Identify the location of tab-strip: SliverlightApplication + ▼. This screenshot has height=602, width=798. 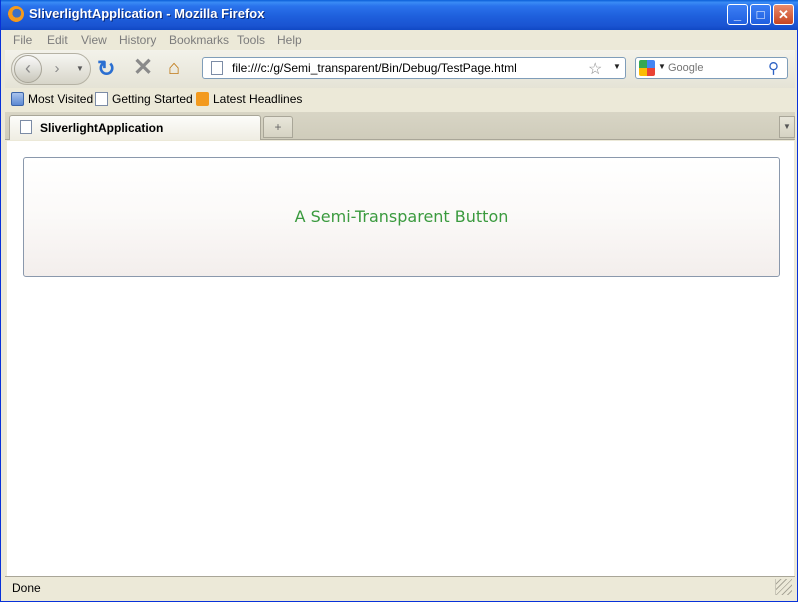
(400, 126).